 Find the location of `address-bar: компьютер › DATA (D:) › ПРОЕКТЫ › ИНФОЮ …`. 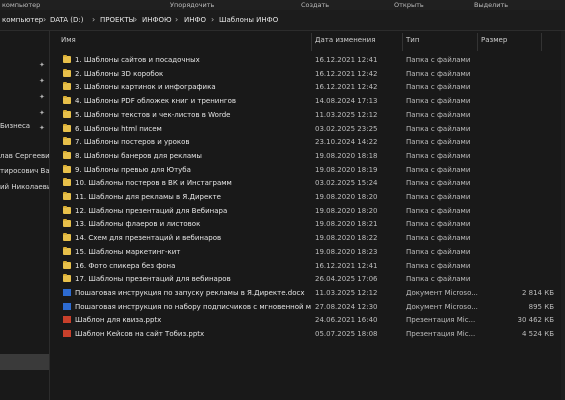

address-bar: компьютер › DATA (D:) › ПРОЕКТЫ › ИНФОЮ … is located at coordinates (282, 20).